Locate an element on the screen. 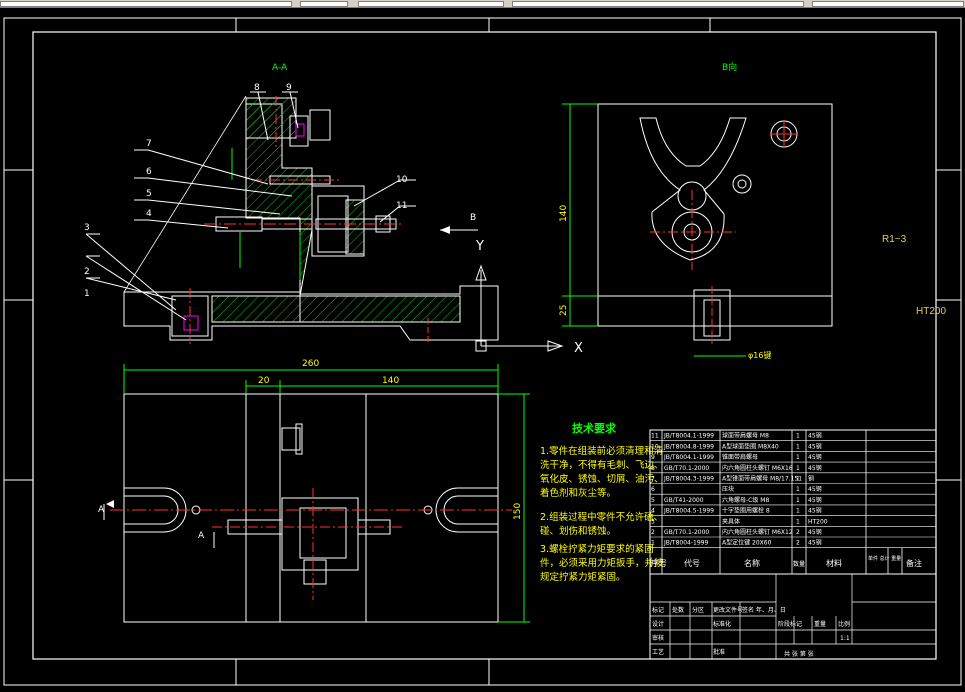  notes-line-8: 件，必须采用力矩扳手，并按 is located at coordinates (602, 563).